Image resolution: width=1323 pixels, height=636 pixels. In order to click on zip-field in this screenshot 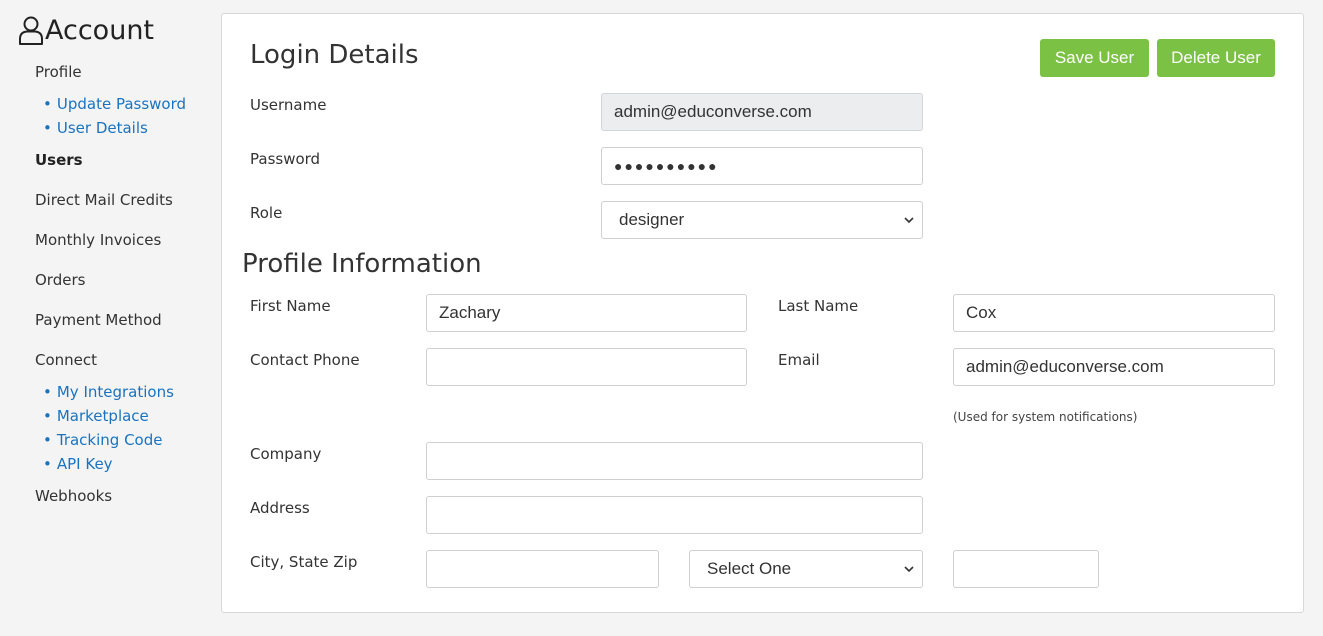, I will do `click(1026, 569)`.